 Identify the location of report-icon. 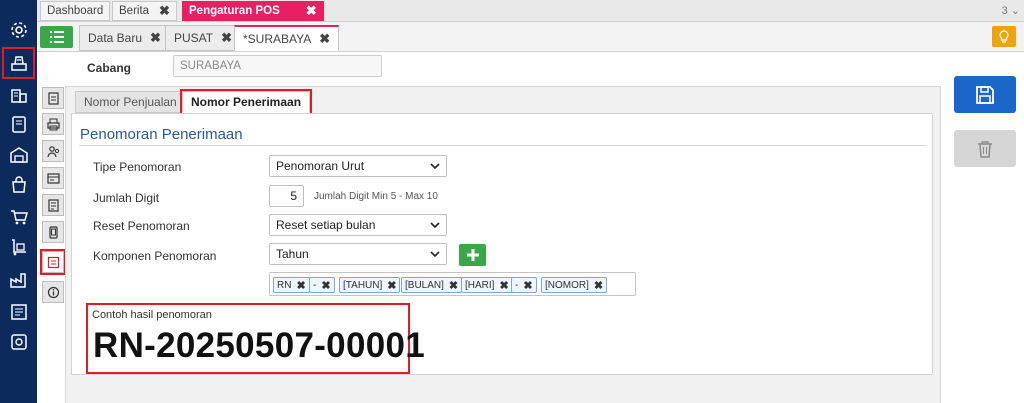
(18, 312).